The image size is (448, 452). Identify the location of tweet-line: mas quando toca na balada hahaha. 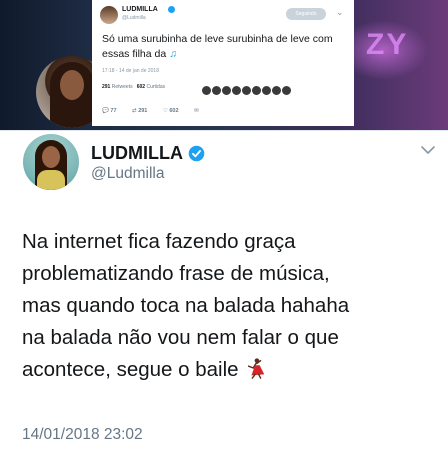
(186, 305).